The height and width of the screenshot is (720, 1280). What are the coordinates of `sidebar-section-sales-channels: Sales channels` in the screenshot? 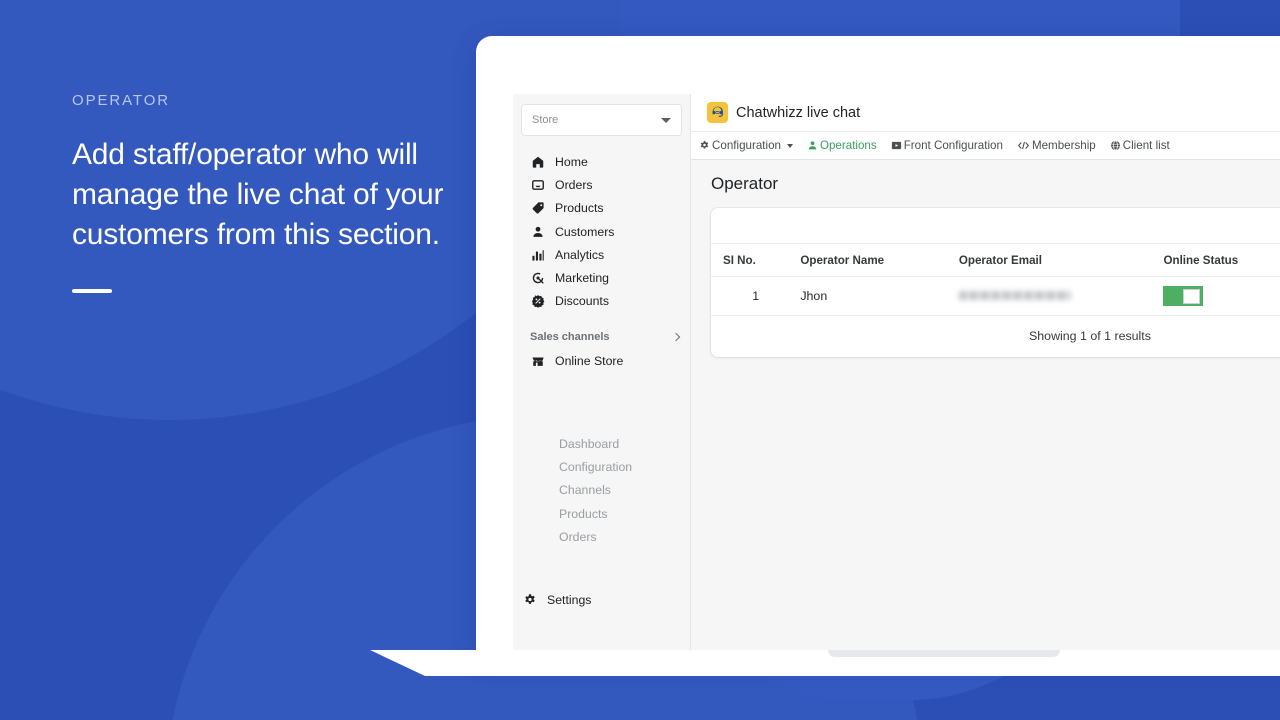 It's located at (605, 337).